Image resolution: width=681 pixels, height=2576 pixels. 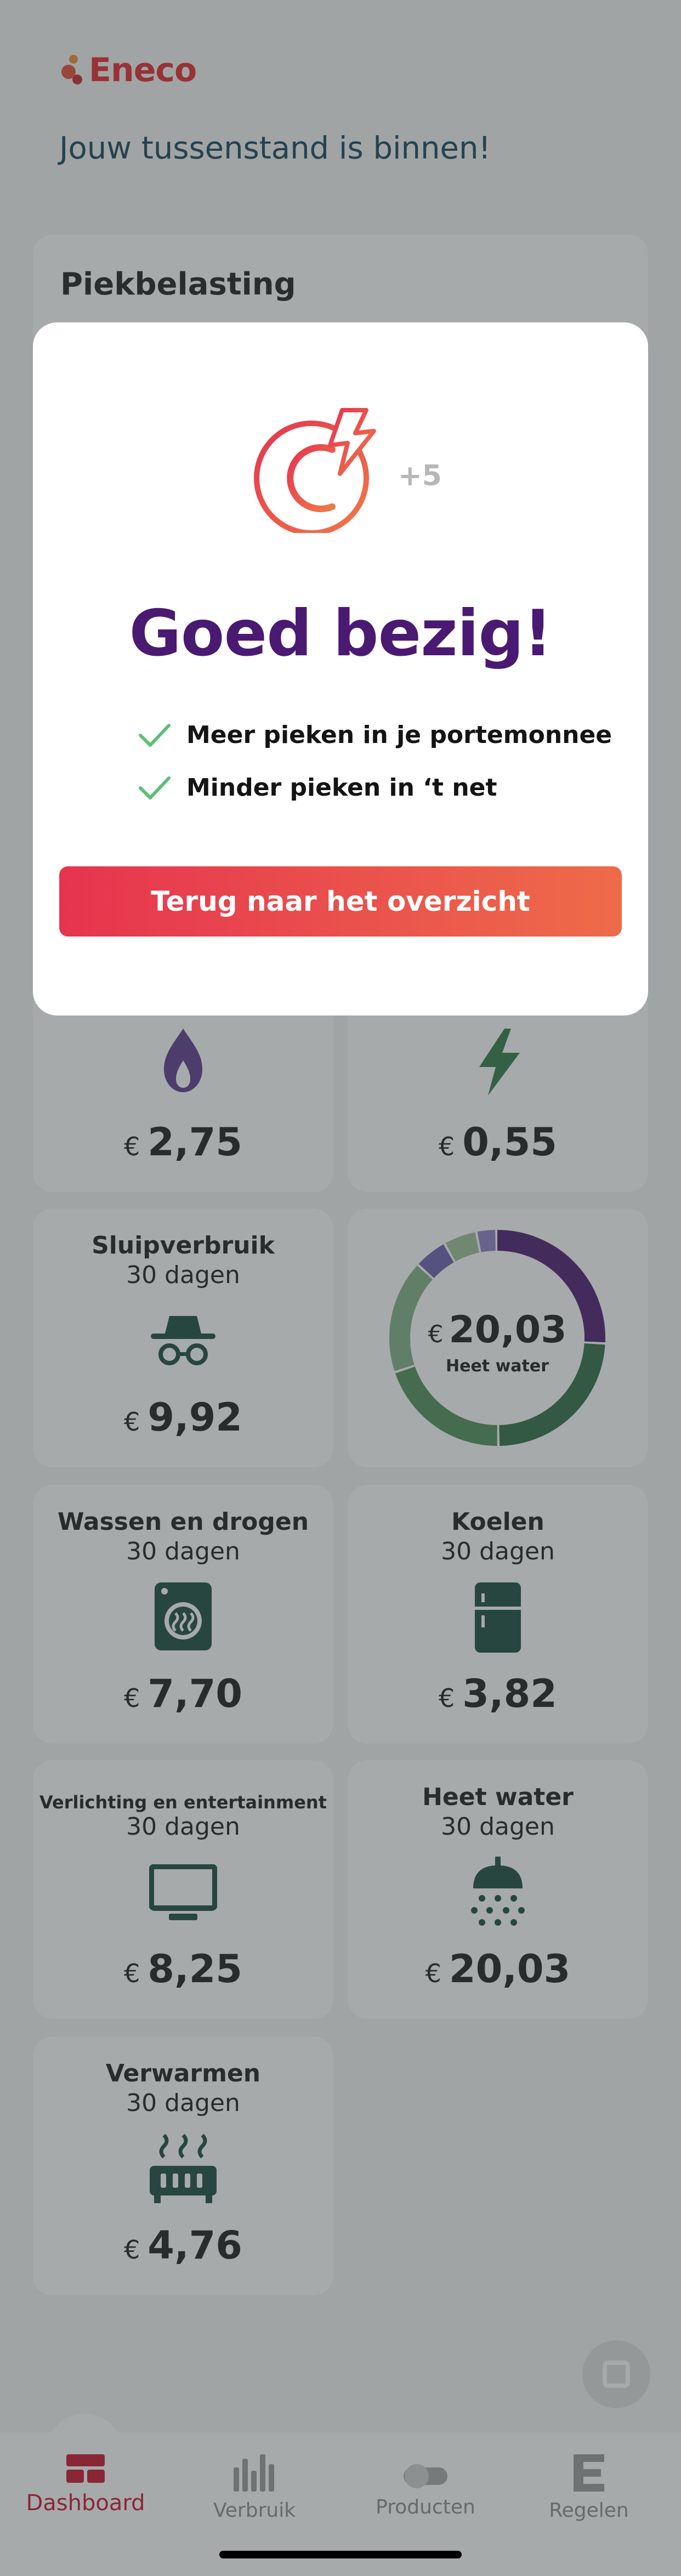 I want to click on modal-title: Goed bezig!, so click(x=341, y=634).